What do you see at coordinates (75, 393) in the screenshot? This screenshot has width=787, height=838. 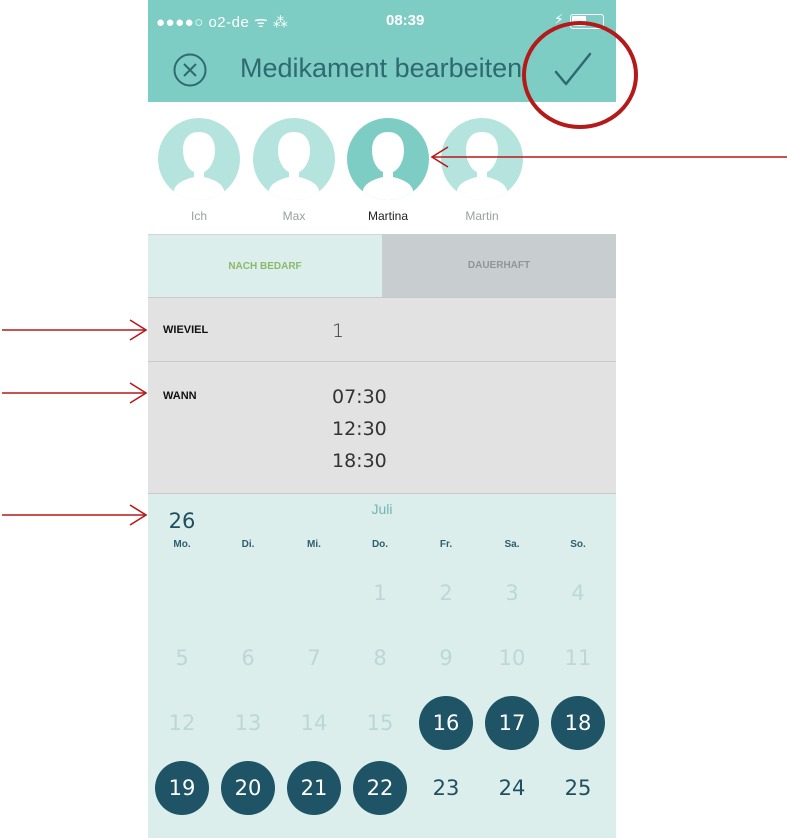 I see `arrow-wann` at bounding box center [75, 393].